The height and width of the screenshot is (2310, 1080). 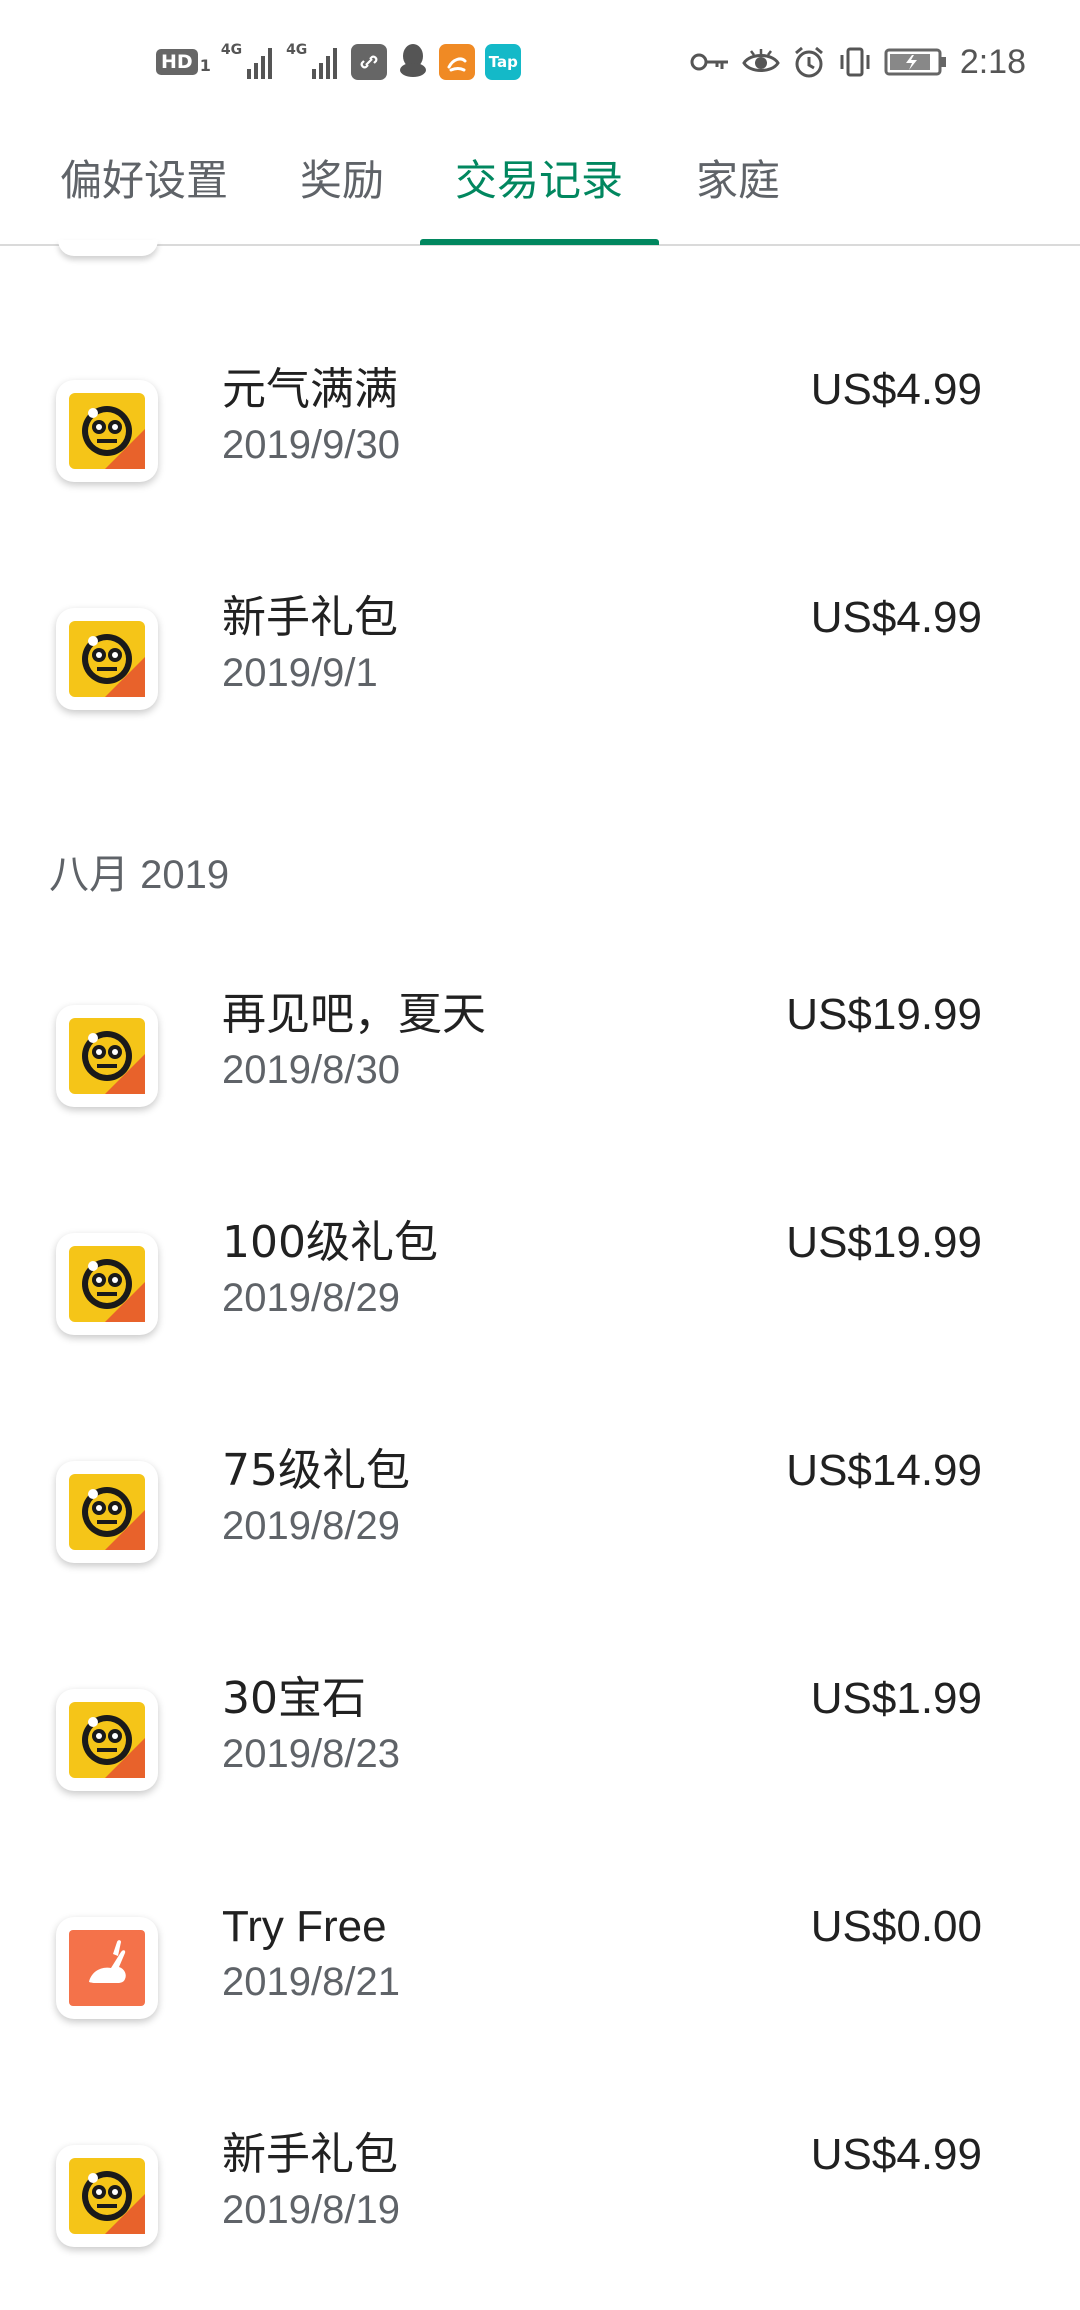 I want to click on transaction-row: 100级礼包 2019/8/29 US$19.99, so click(x=540, y=1325).